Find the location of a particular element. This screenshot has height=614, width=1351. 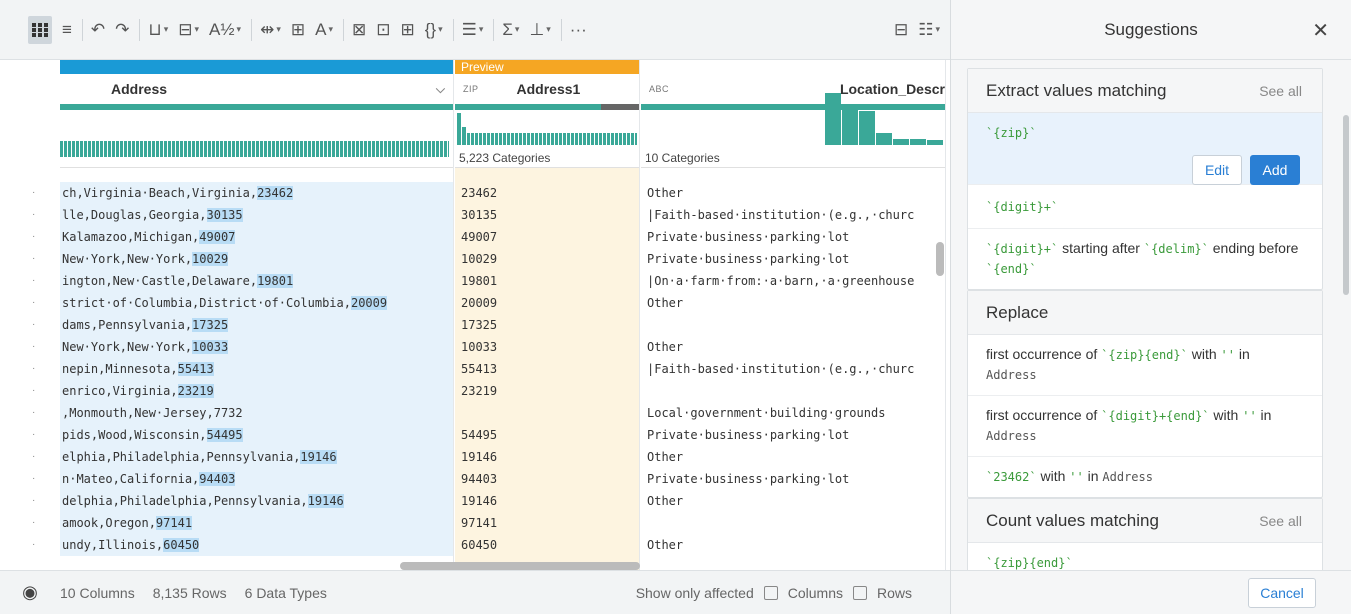

table-cell: 55413 is located at coordinates (547, 369).